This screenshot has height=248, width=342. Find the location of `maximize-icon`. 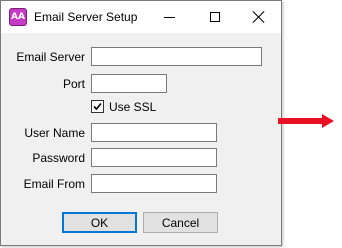

maximize-icon is located at coordinates (215, 16).